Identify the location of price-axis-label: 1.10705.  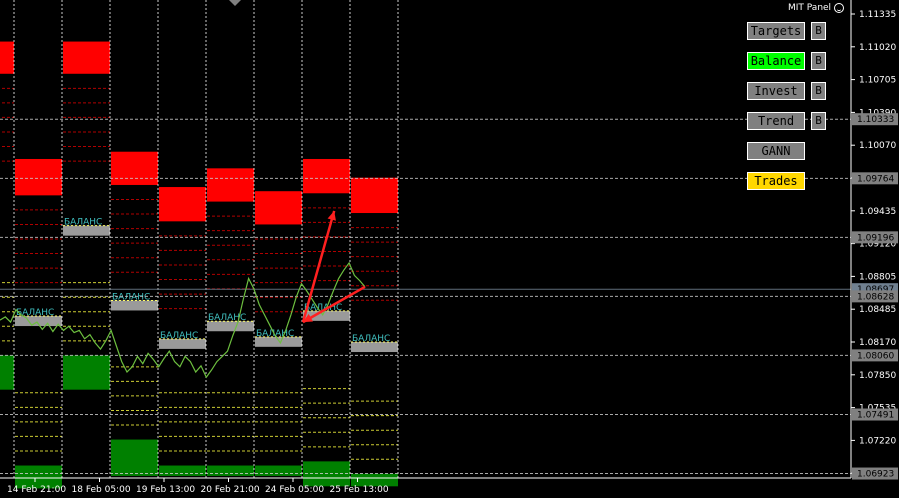
(877, 81).